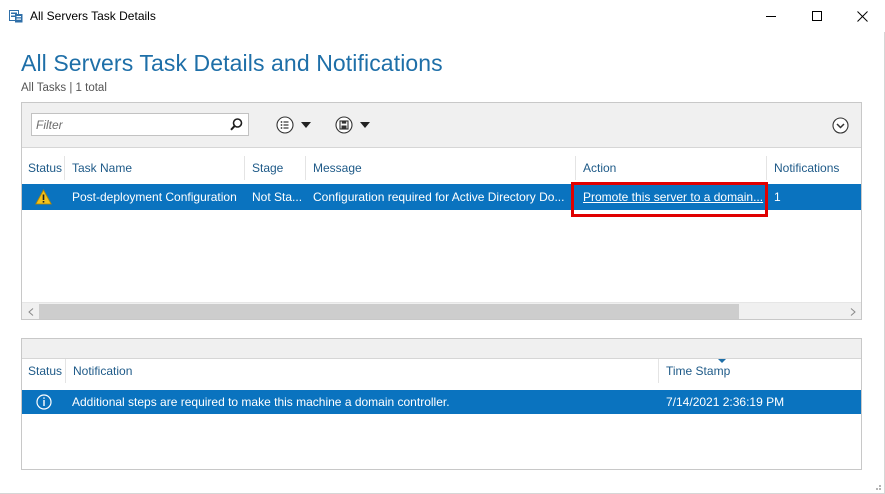  What do you see at coordinates (344, 125) in the screenshot?
I see `save-query-icon` at bounding box center [344, 125].